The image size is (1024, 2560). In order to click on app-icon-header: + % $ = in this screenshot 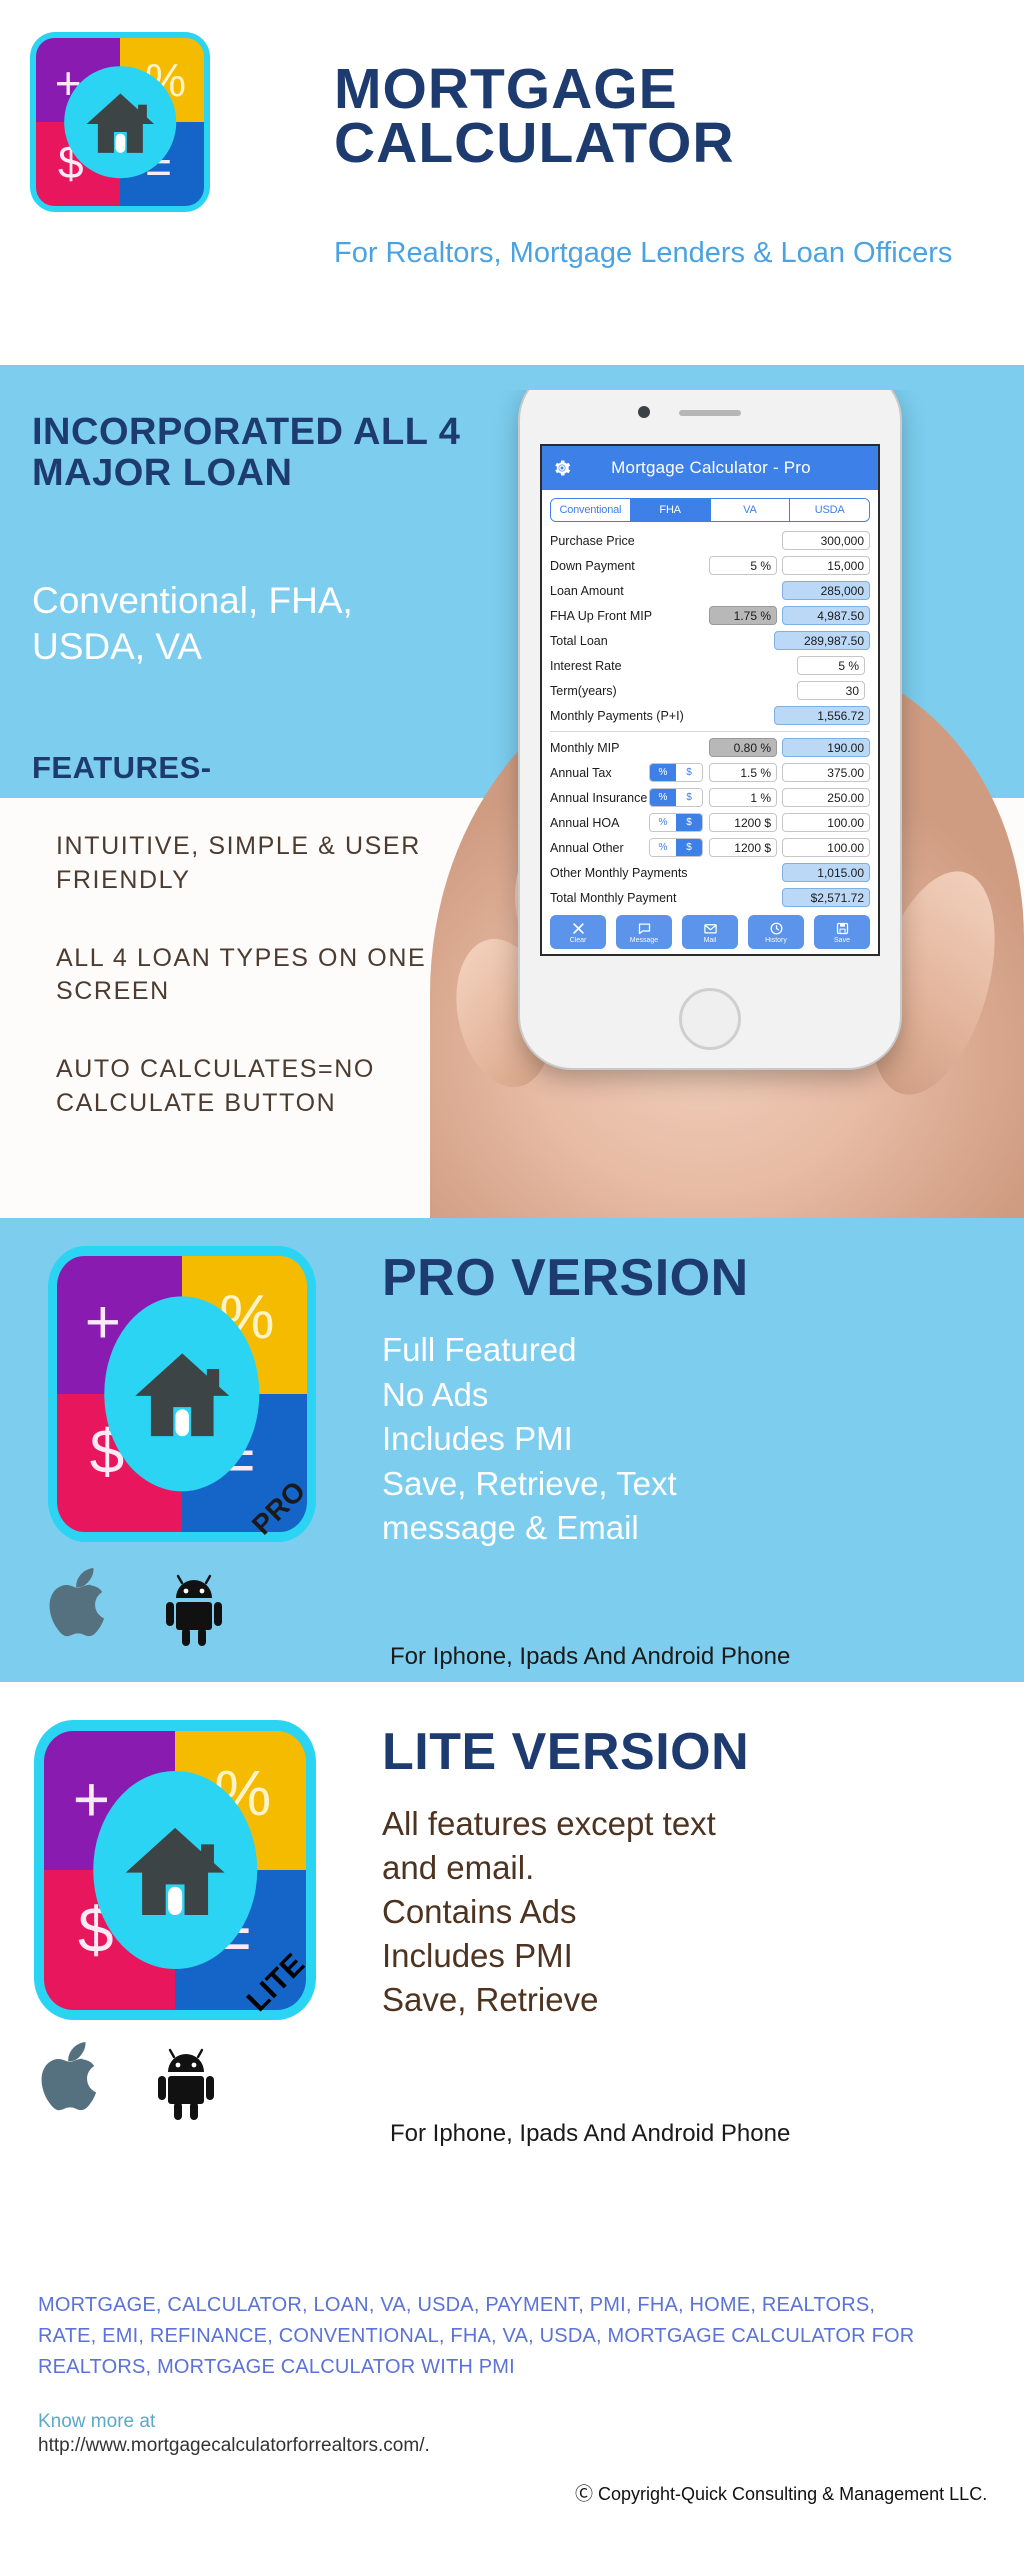, I will do `click(120, 122)`.